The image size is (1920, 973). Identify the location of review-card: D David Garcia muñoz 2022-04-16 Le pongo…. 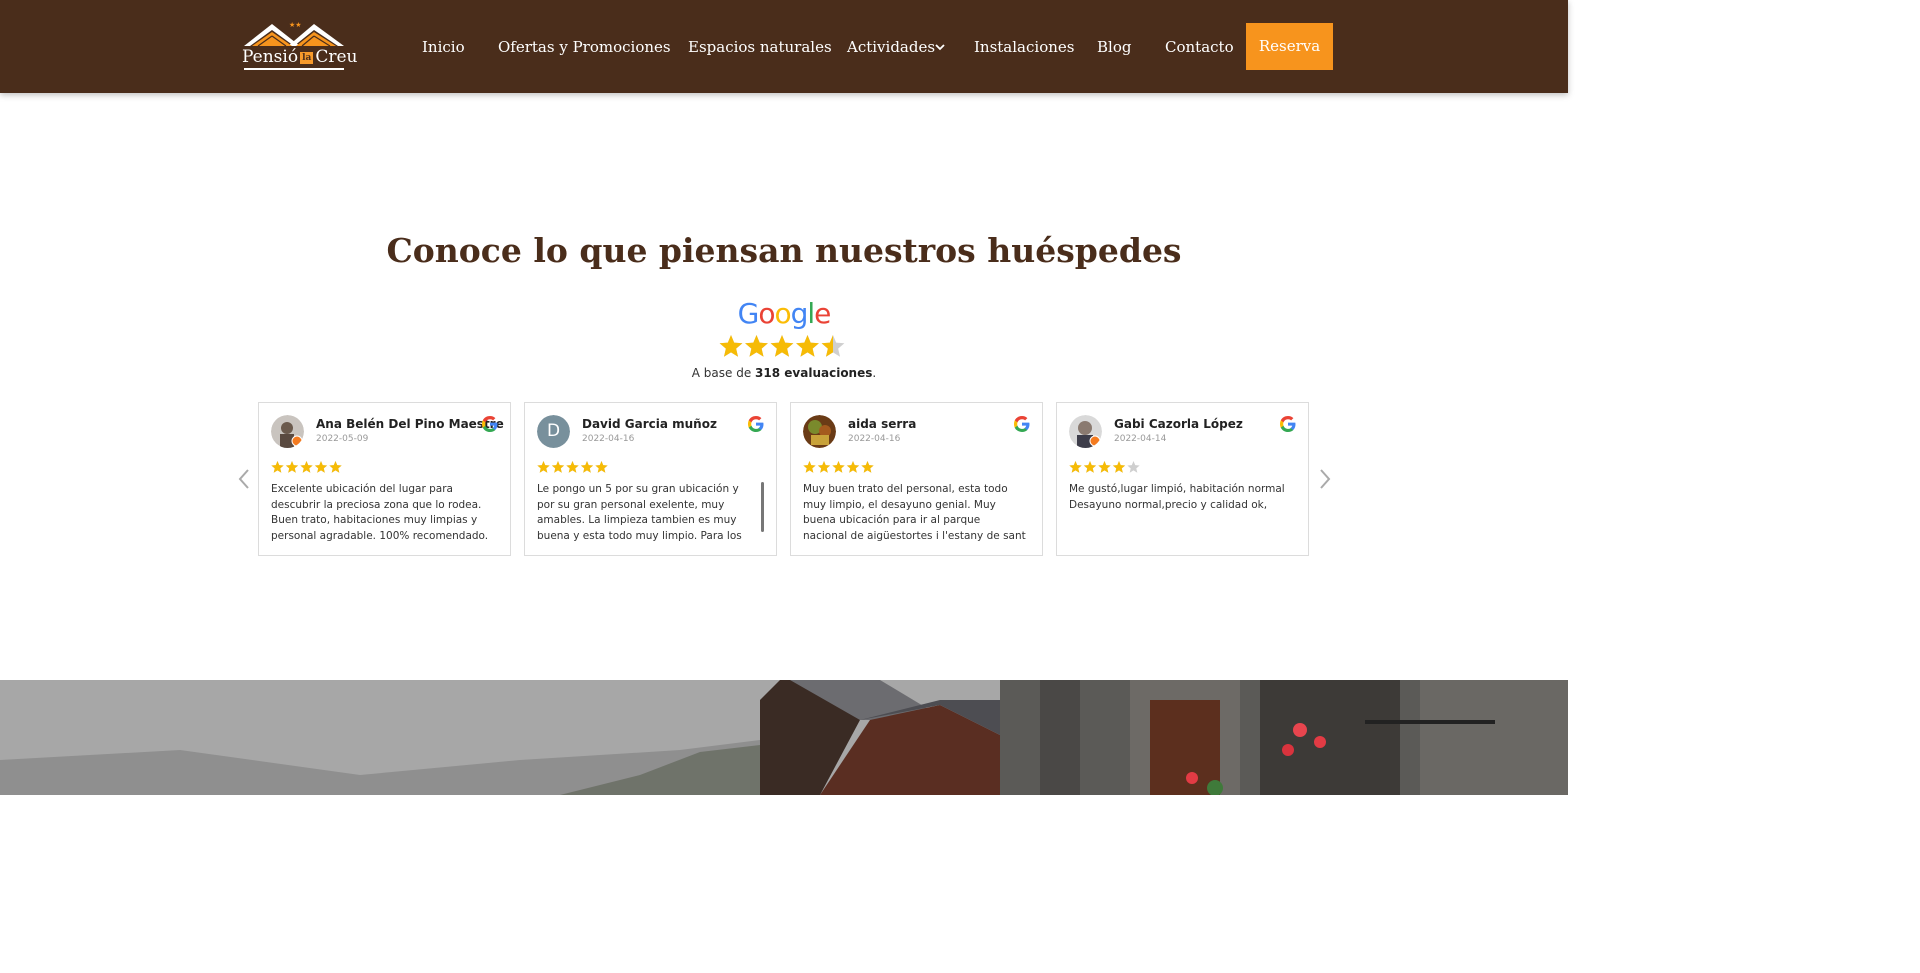
(650, 479).